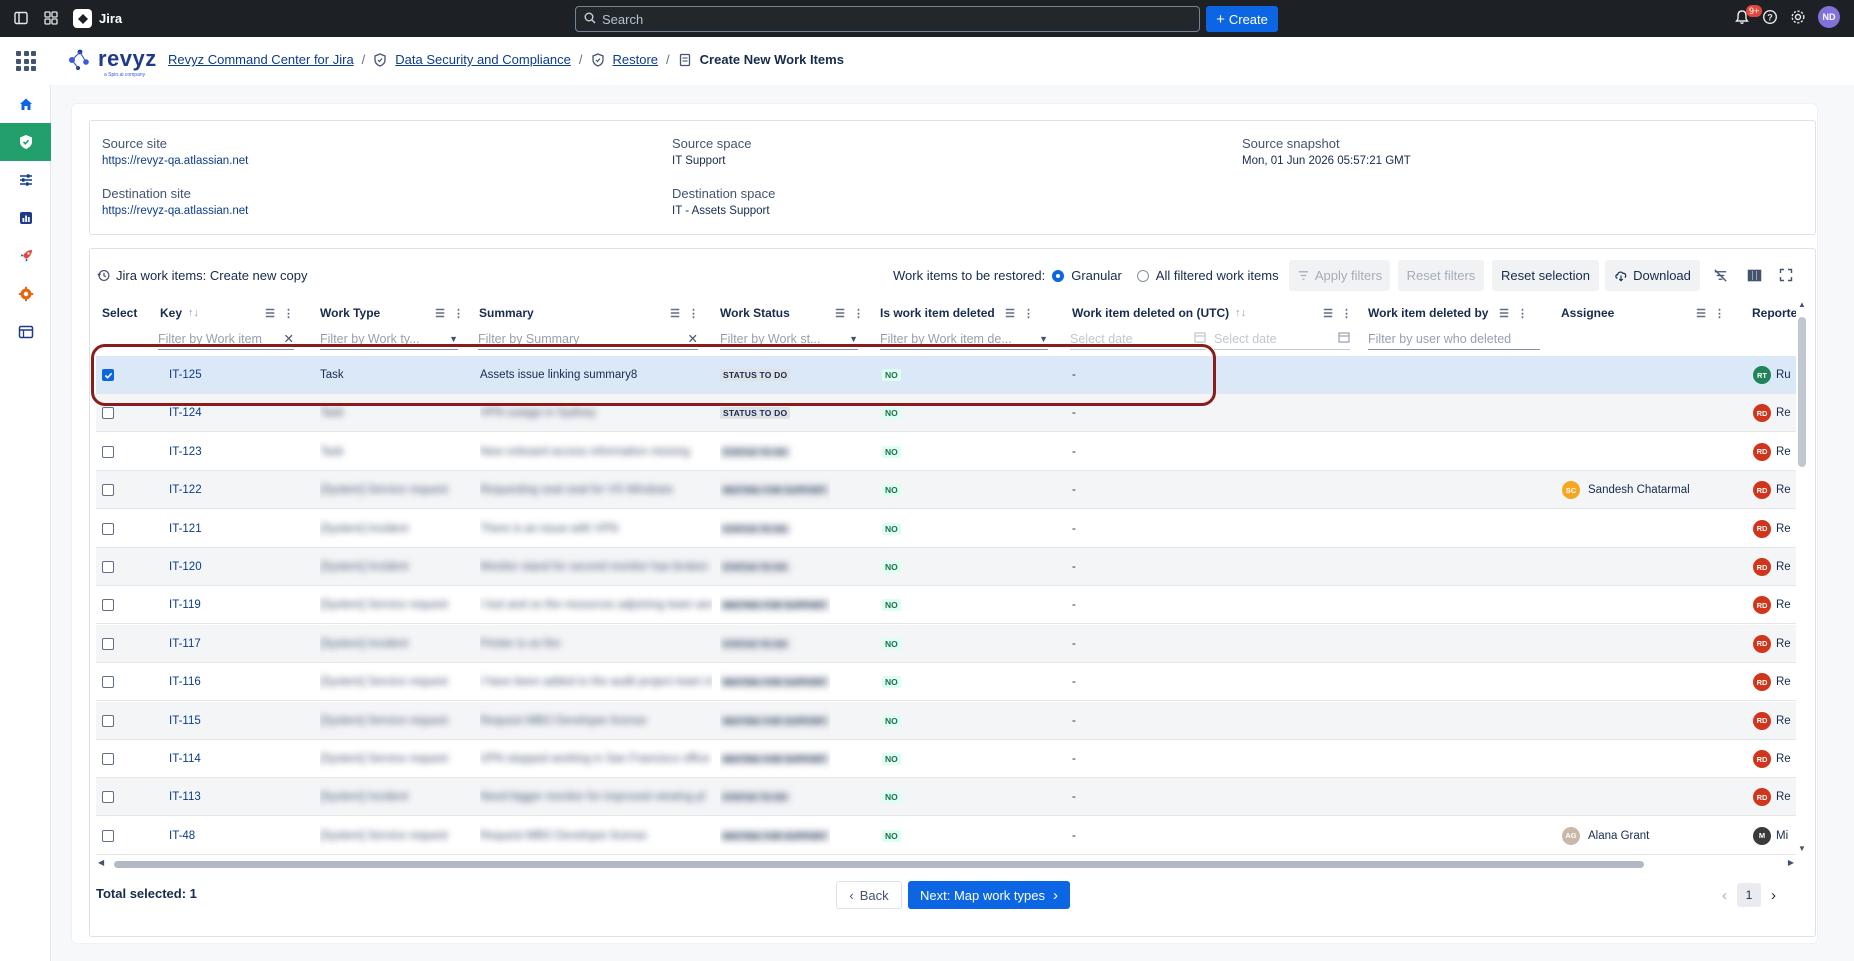 The image size is (1854, 961). Describe the element at coordinates (185, 605) in the screenshot. I see `work-item-key-link: IT-119` at that location.